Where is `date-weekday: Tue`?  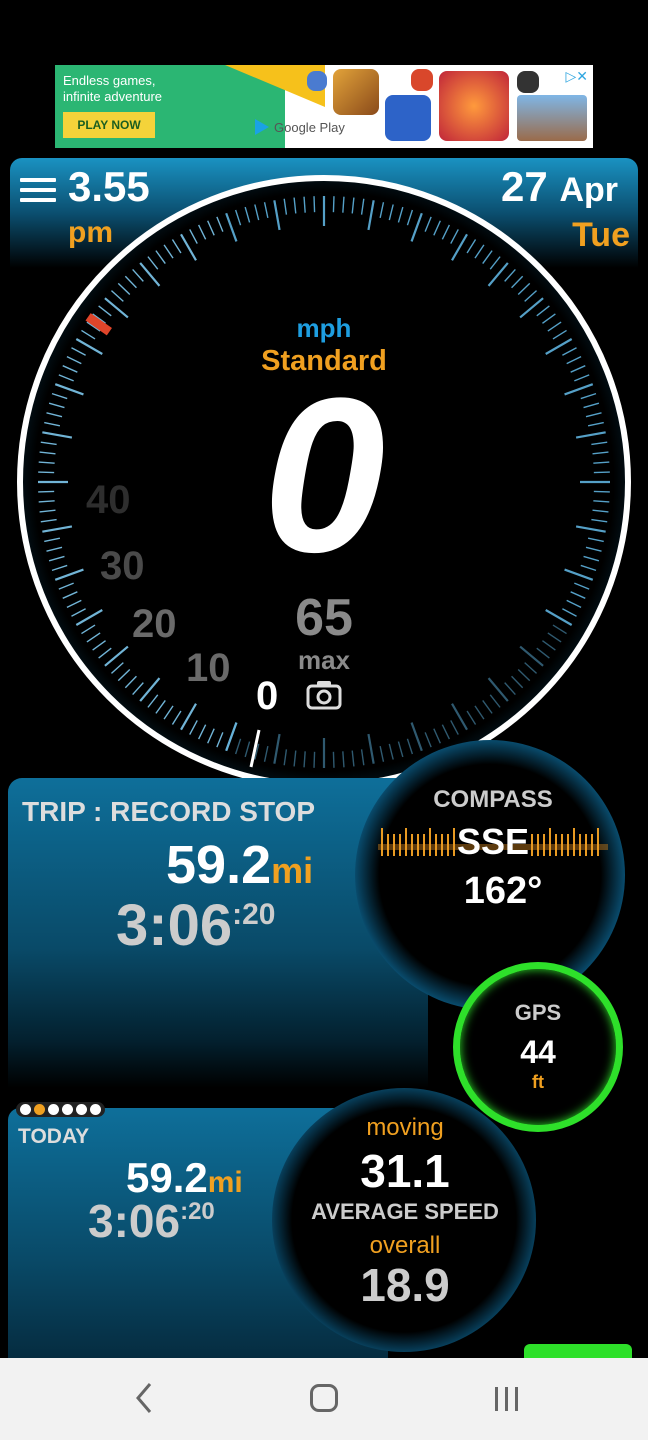
date-weekday: Tue is located at coordinates (601, 235).